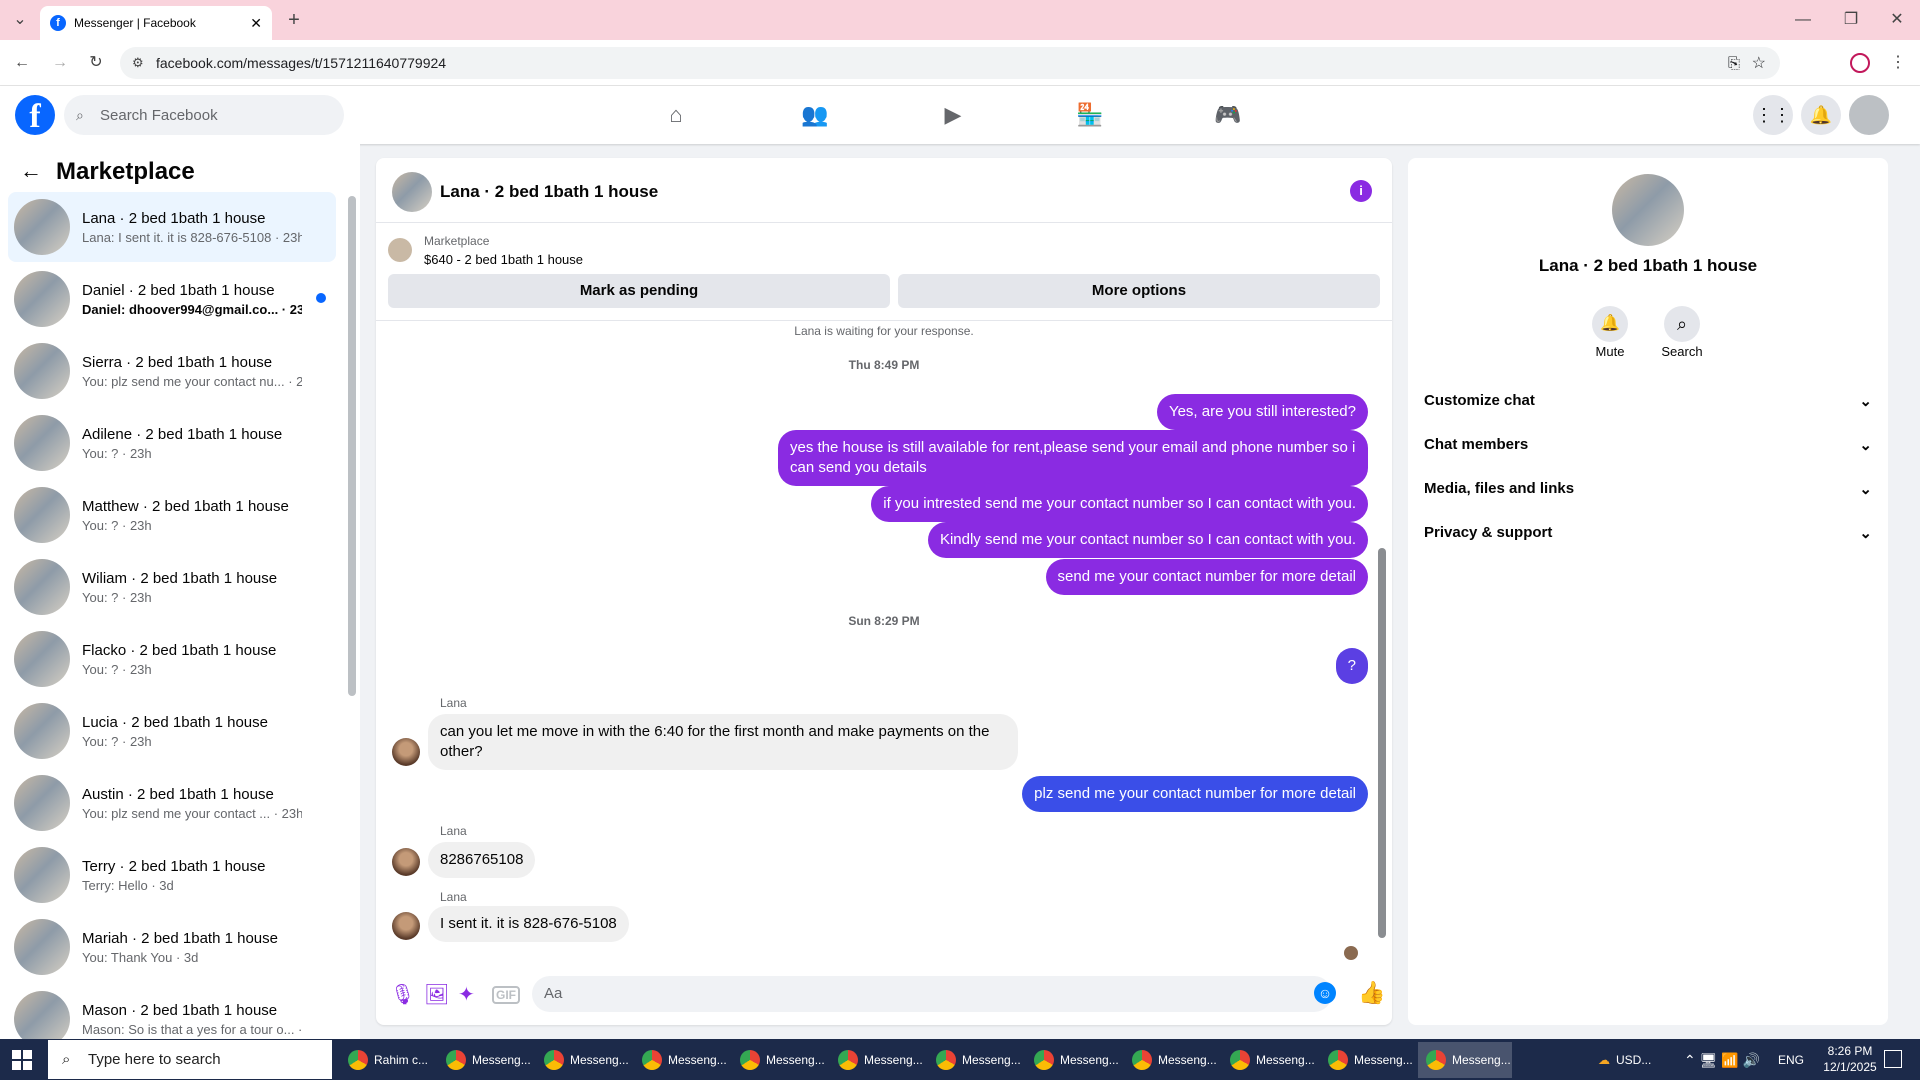  What do you see at coordinates (503, 259) in the screenshot?
I see `listing-detail: $640 - 2 bed 1bath 1 house` at bounding box center [503, 259].